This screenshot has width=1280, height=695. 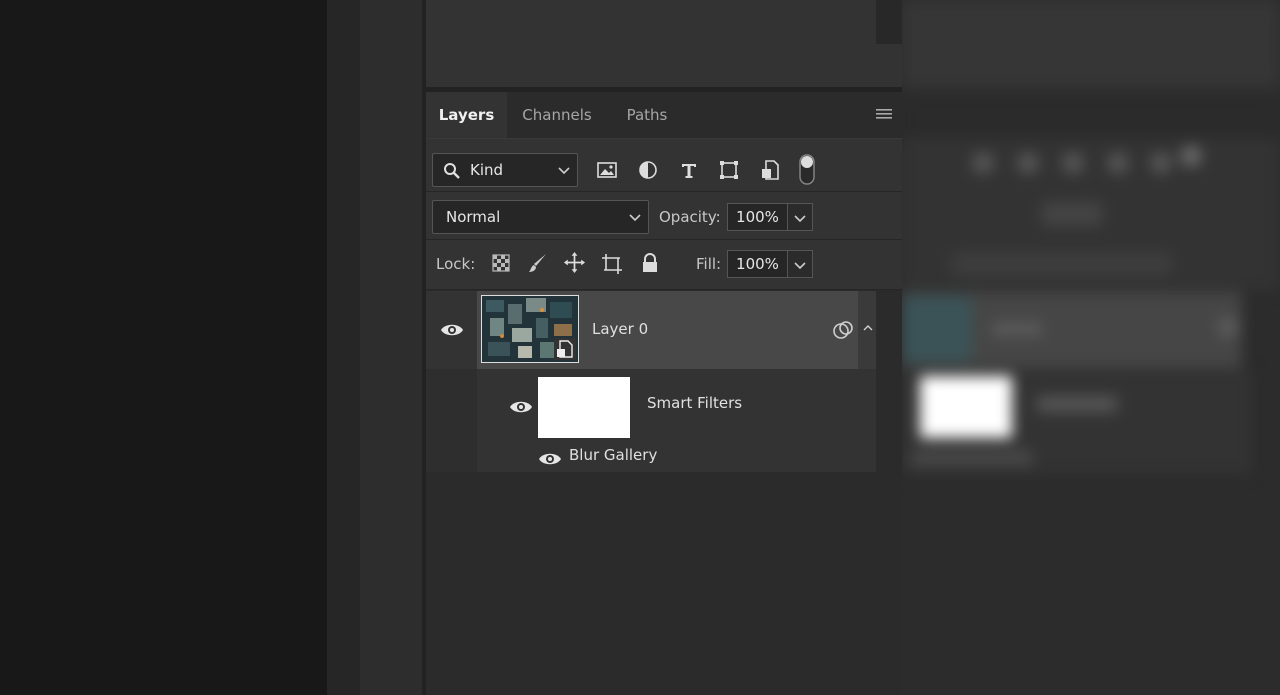 What do you see at coordinates (557, 115) in the screenshot?
I see `tab-channels: Channels` at bounding box center [557, 115].